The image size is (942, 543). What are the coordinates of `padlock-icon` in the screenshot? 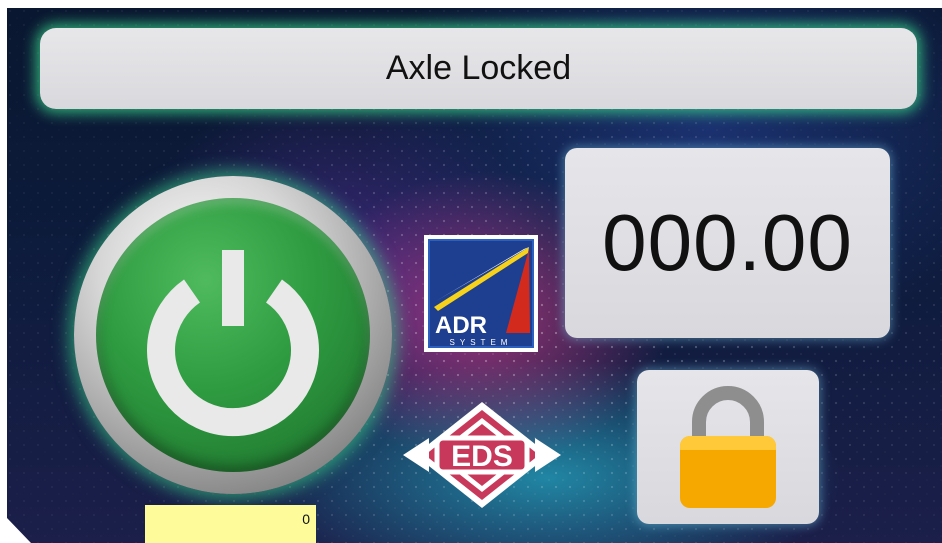 It's located at (728, 447).